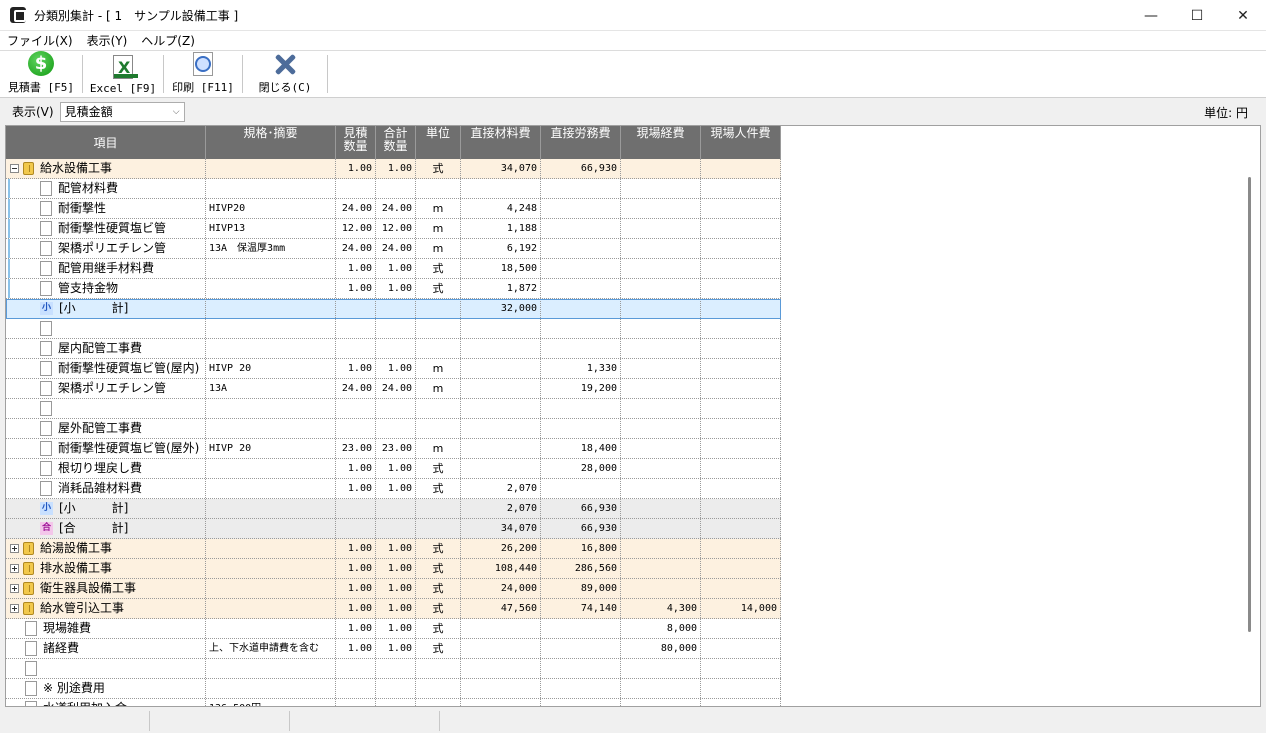 This screenshot has height=733, width=1266. Describe the element at coordinates (356, 142) in the screenshot. I see `col-header-est-qty: 見積 数量` at that location.